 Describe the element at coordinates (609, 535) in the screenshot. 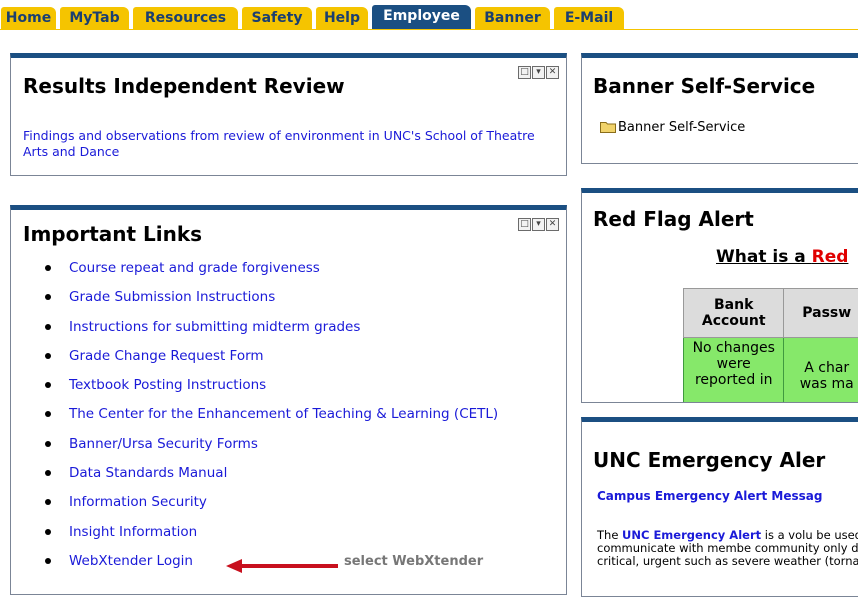

I see `body-text: The` at that location.